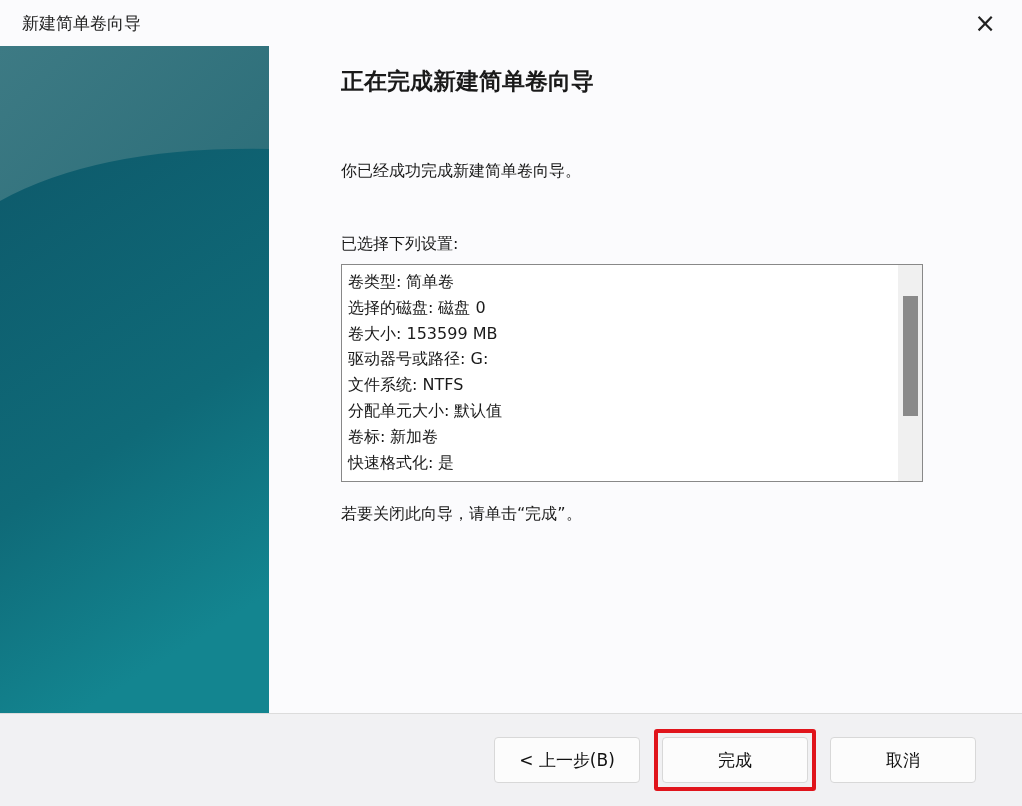  Describe the element at coordinates (423, 333) in the screenshot. I see `settings-line: 卷大小: 153599 MB` at that location.